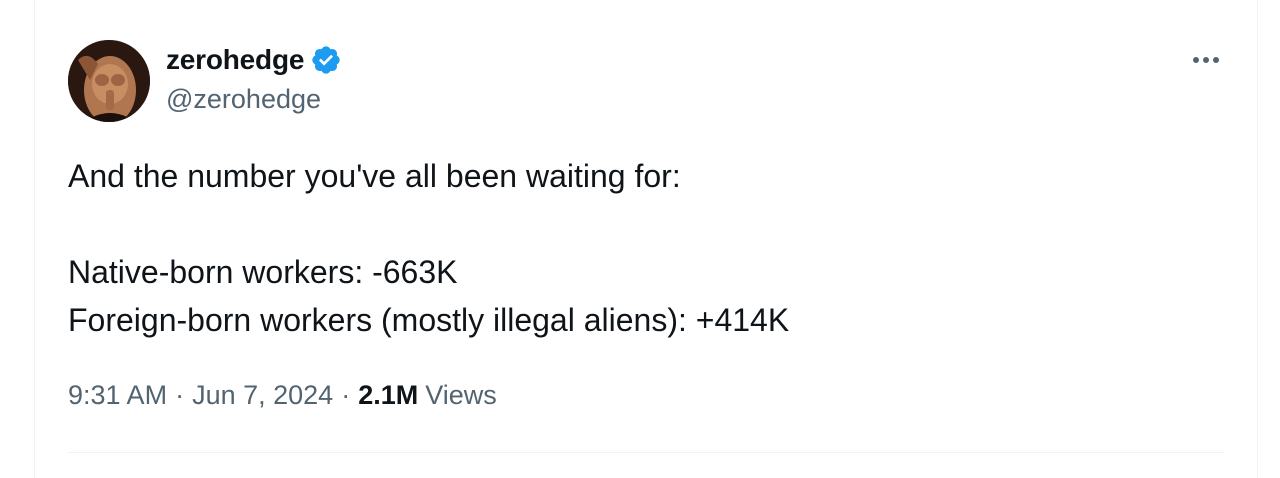  Describe the element at coordinates (461, 395) in the screenshot. I see `views-label: Views` at that location.